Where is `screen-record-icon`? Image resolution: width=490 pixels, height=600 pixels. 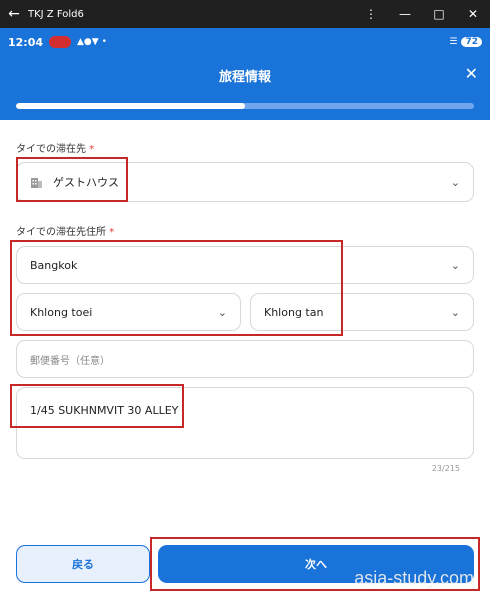 screen-record-icon is located at coordinates (60, 42).